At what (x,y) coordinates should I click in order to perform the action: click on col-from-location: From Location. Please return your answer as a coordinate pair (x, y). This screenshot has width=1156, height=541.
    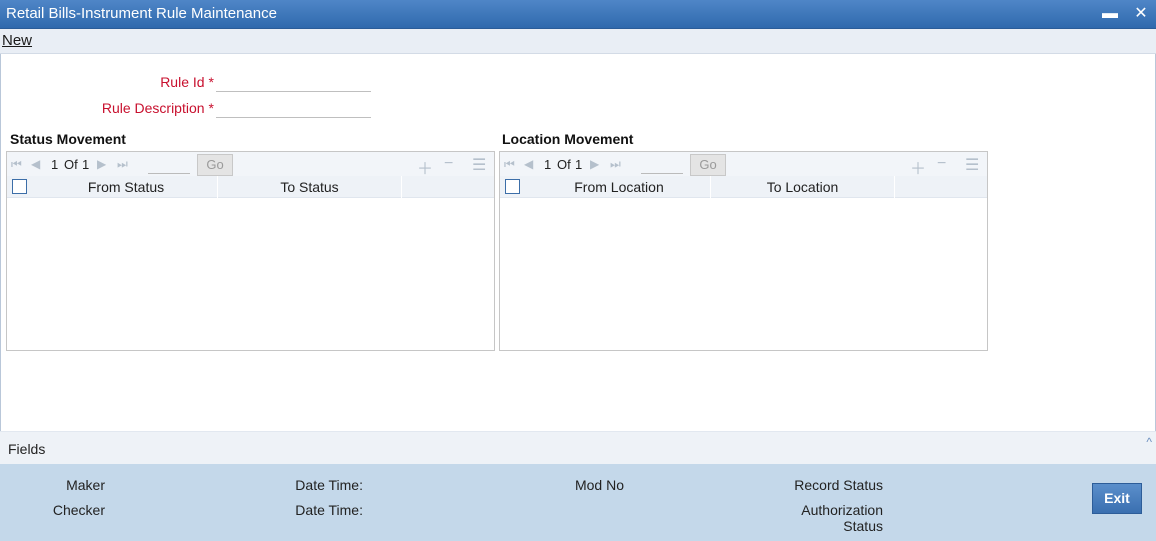
    Looking at the image, I should click on (619, 187).